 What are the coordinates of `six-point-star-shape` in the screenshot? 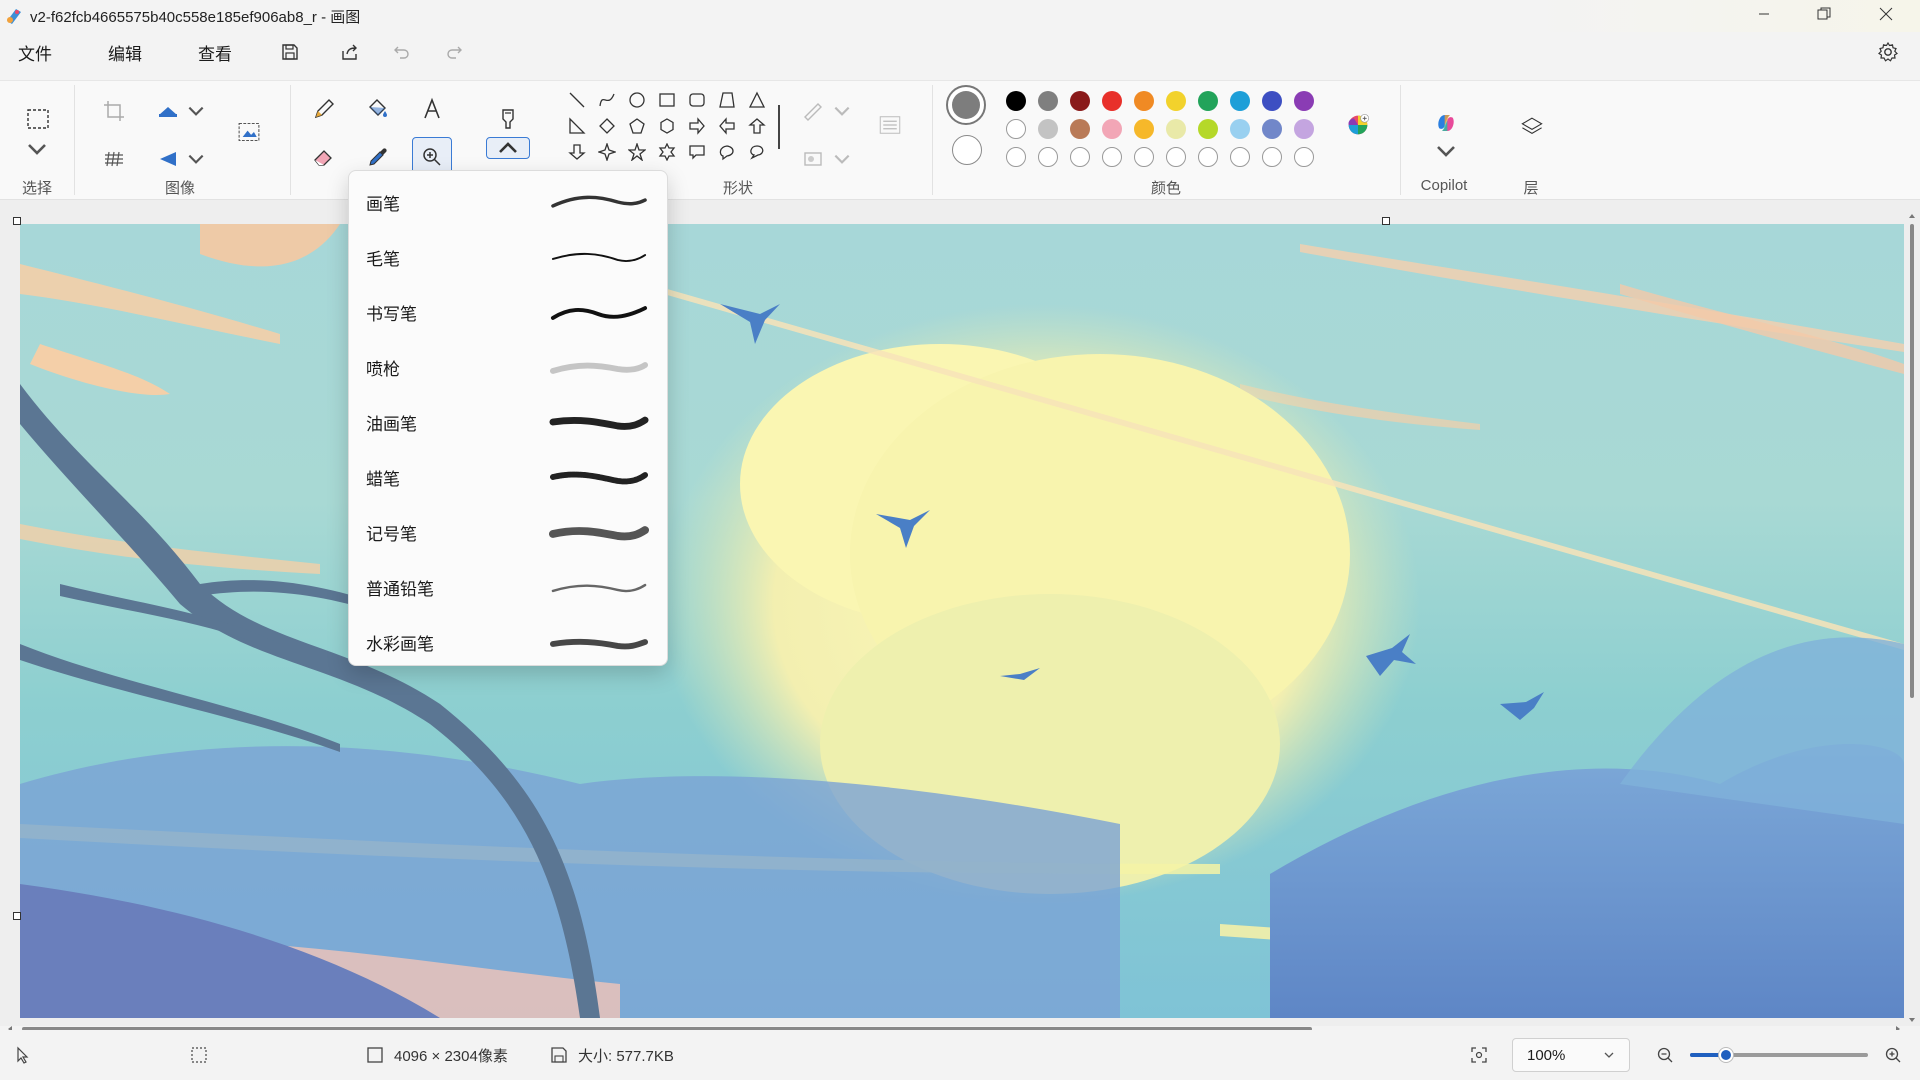 It's located at (667, 152).